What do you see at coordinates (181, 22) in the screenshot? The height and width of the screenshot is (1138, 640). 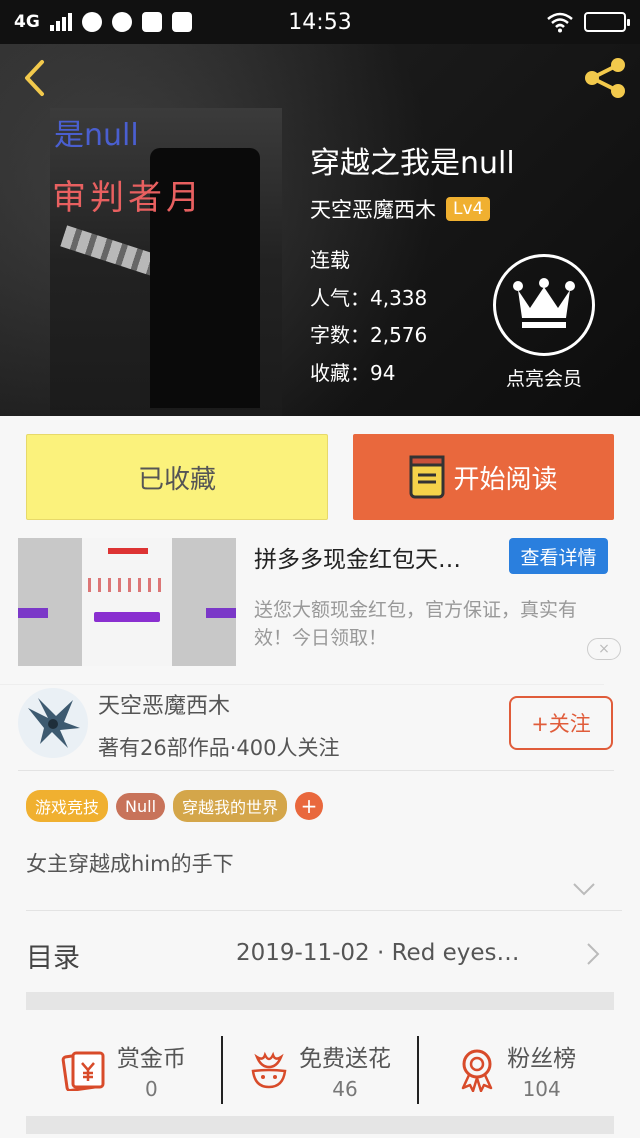 I see `mail-app-icon` at bounding box center [181, 22].